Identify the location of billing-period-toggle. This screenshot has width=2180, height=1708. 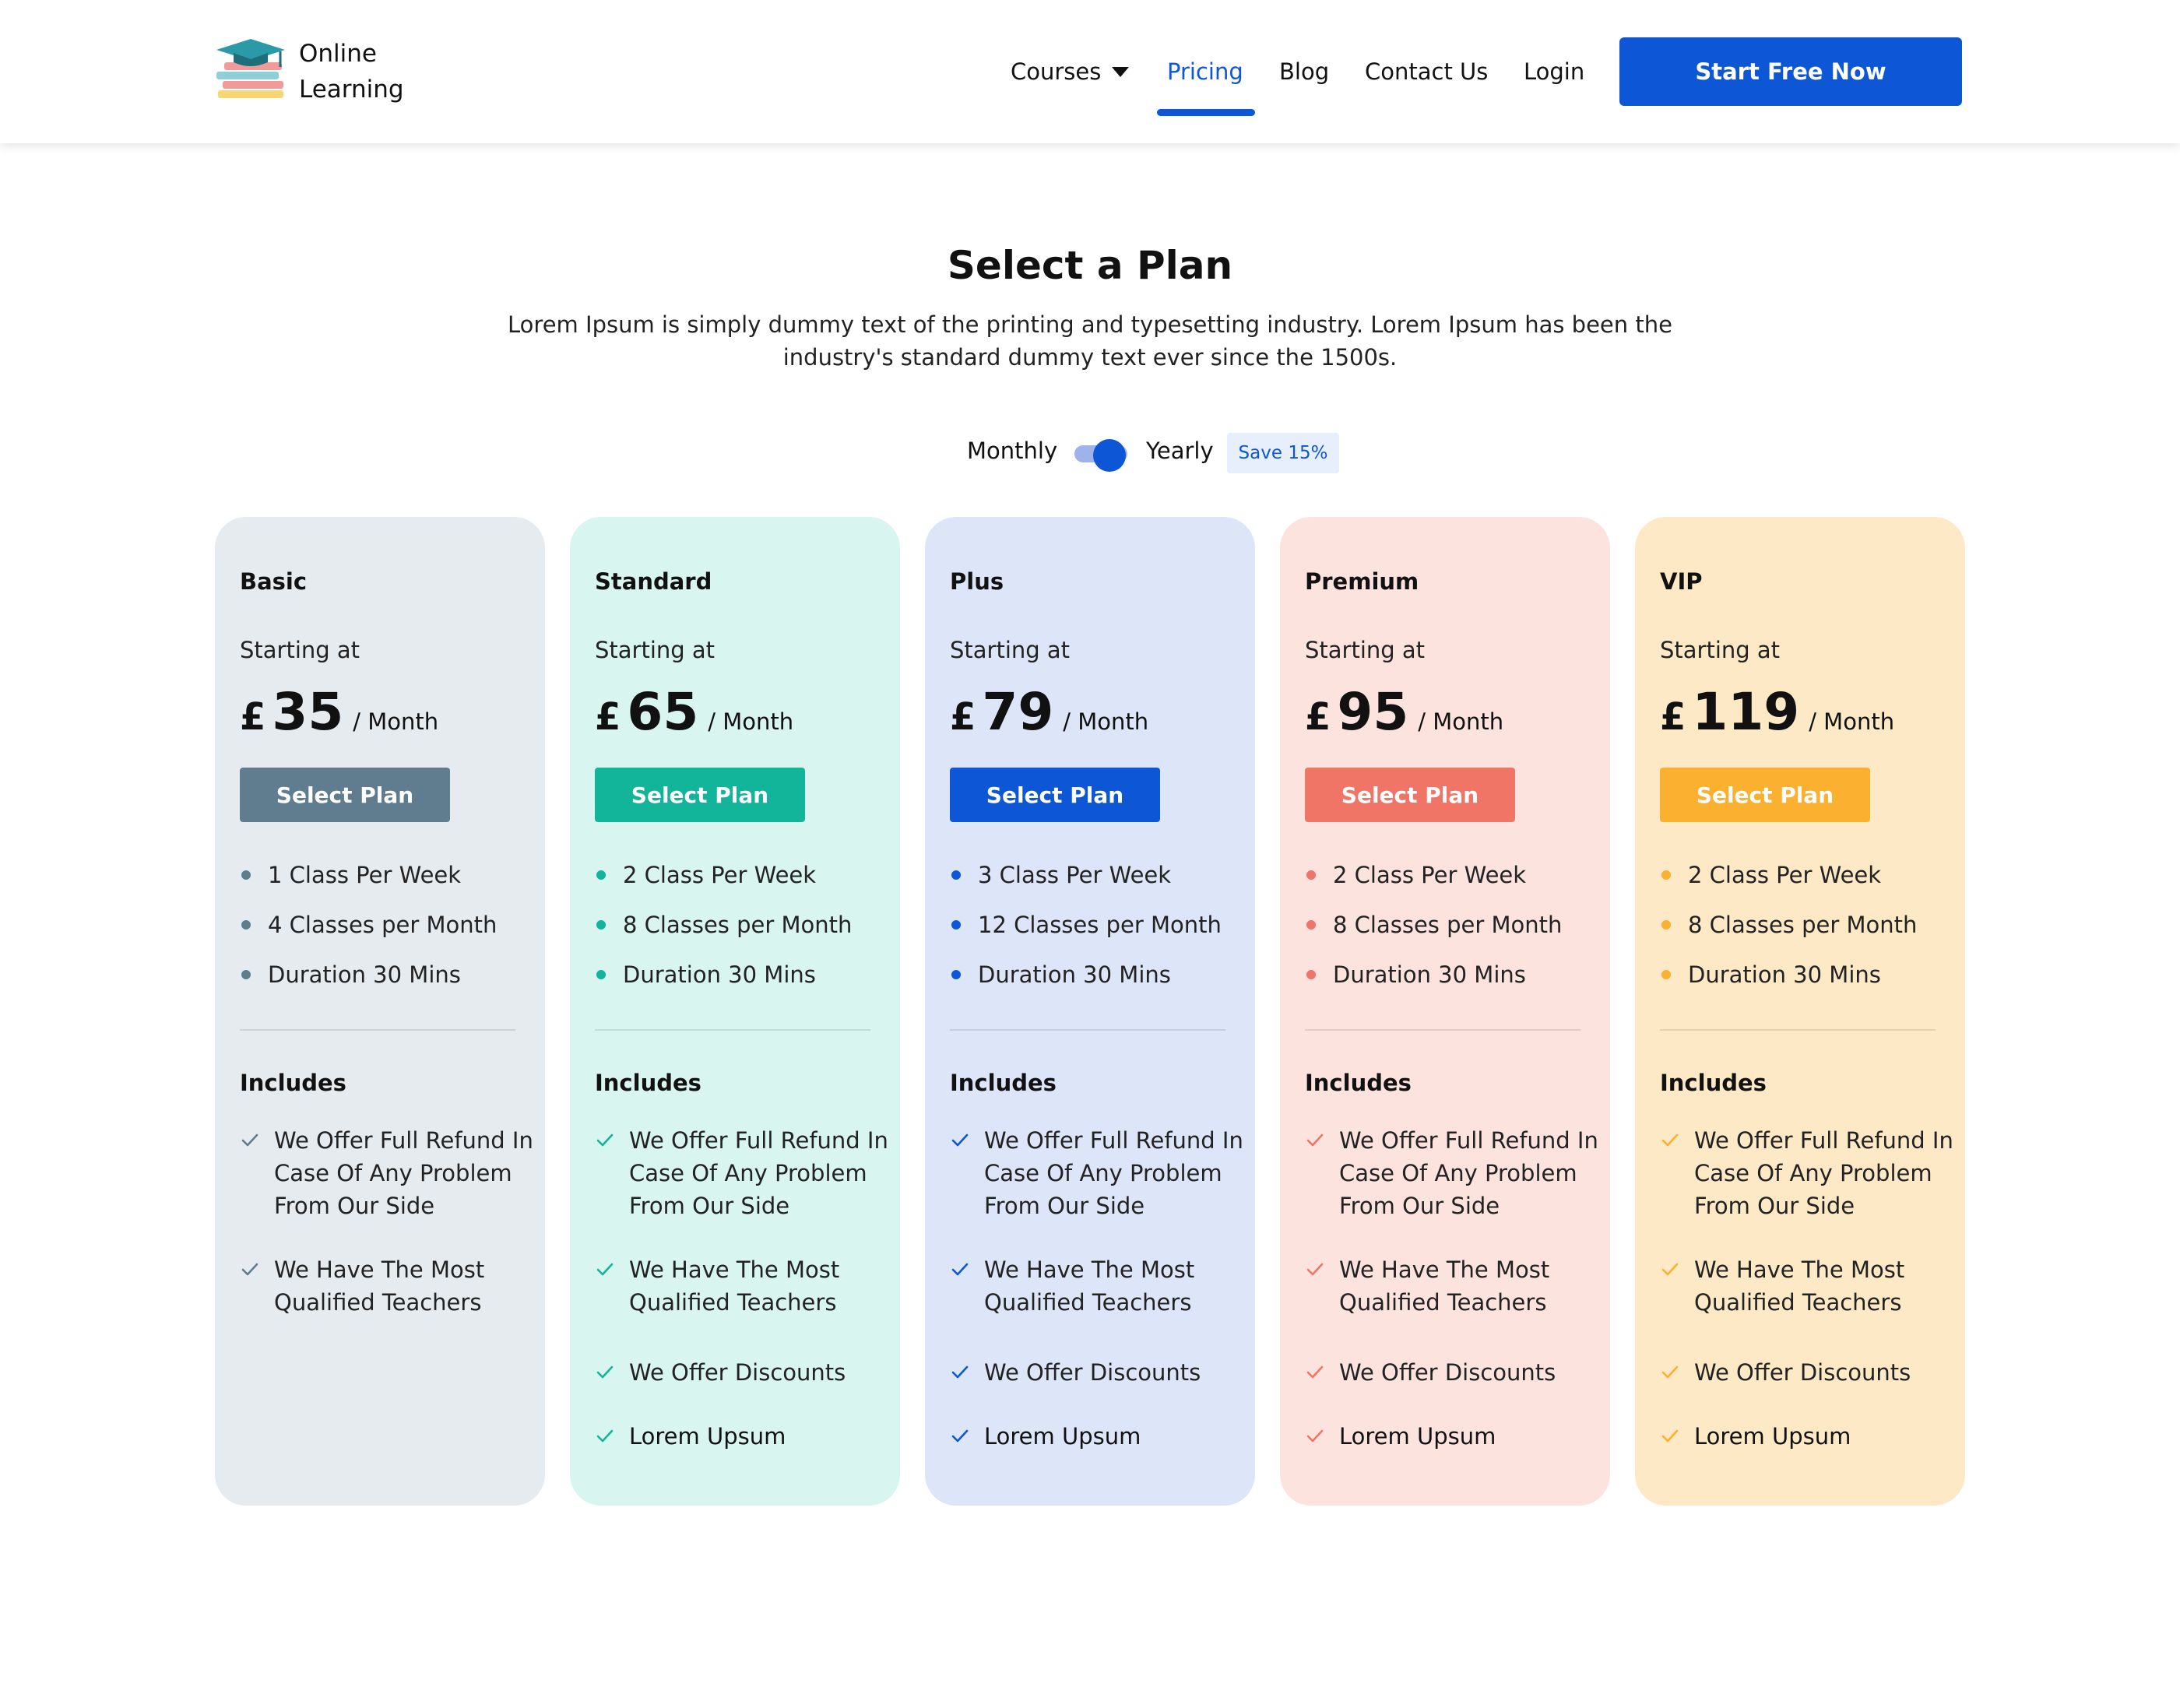
(1100, 455).